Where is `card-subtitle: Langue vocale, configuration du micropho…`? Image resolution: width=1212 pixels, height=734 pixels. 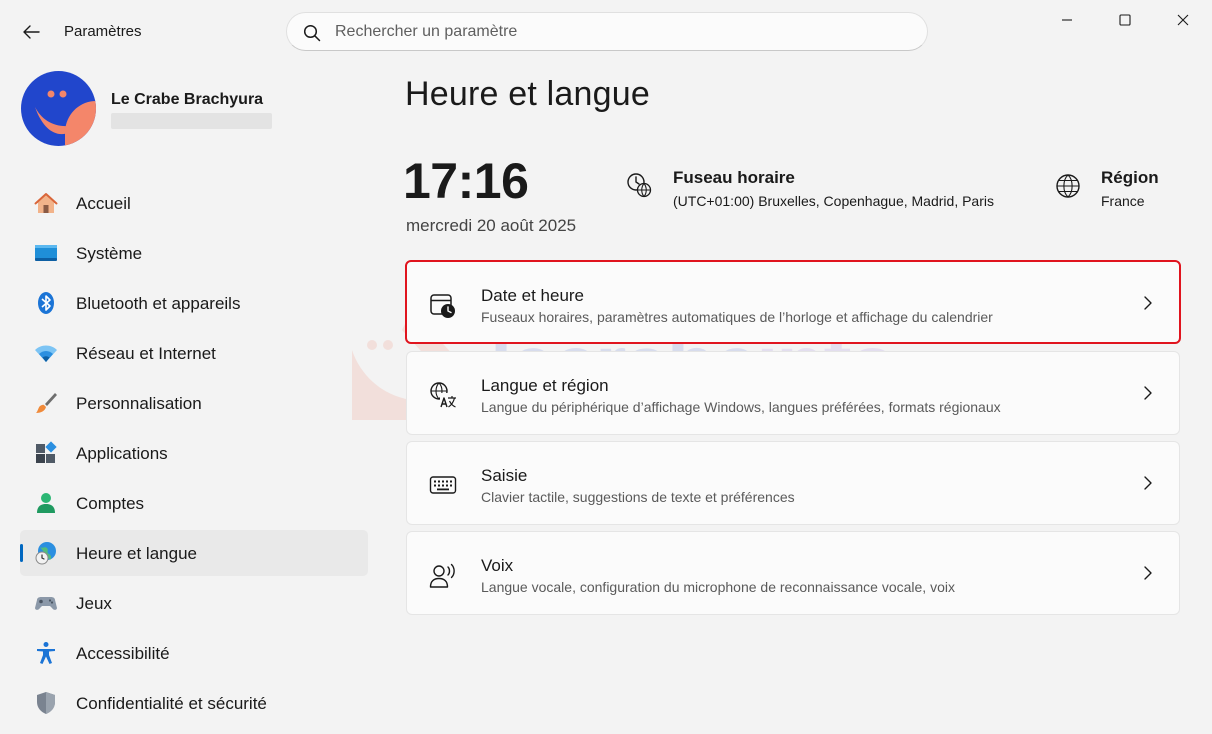
card-subtitle: Langue vocale, configuration du micropho… is located at coordinates (718, 587).